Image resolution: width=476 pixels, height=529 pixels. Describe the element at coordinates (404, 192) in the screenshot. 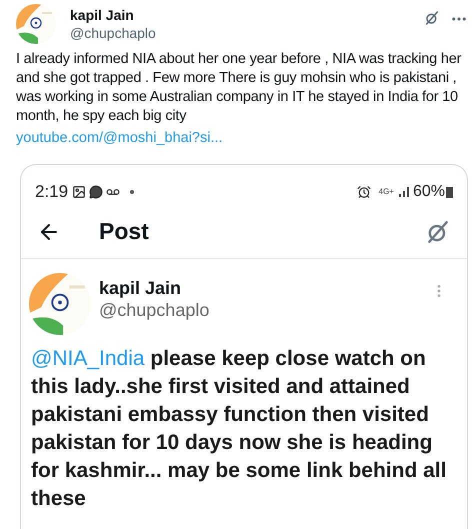

I see `signal-icon` at that location.